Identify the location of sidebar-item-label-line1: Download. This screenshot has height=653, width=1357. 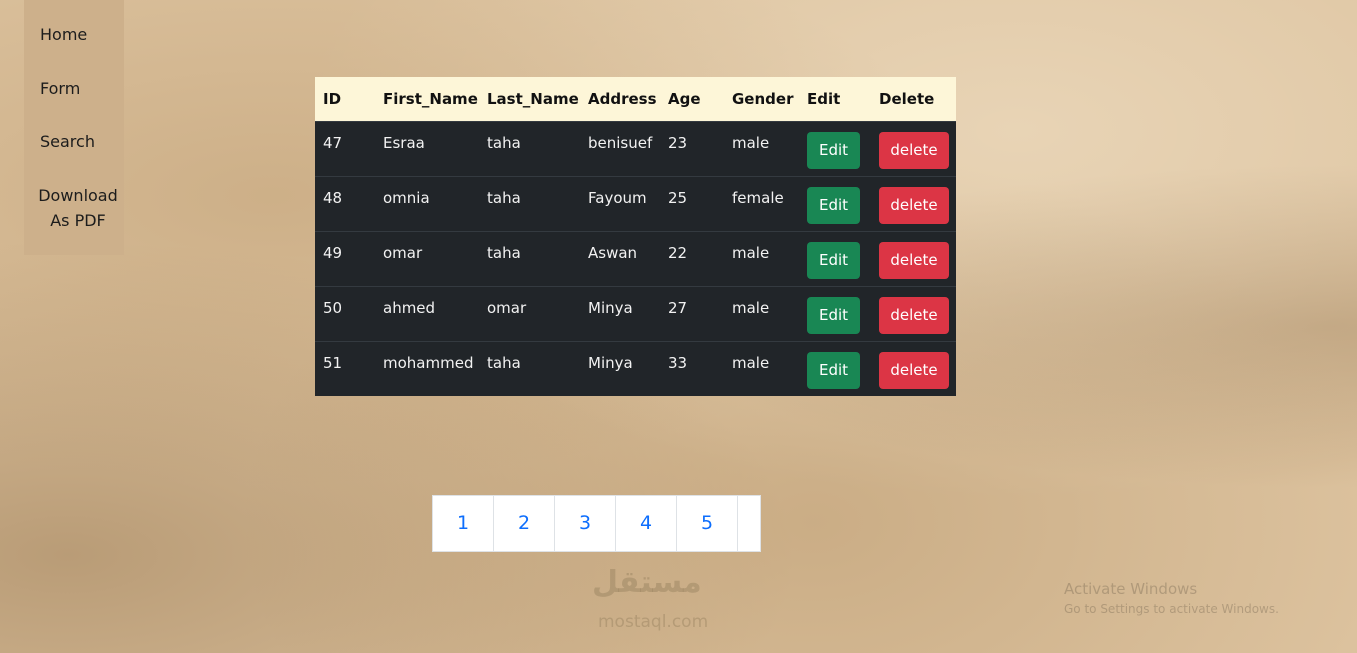
(78, 195).